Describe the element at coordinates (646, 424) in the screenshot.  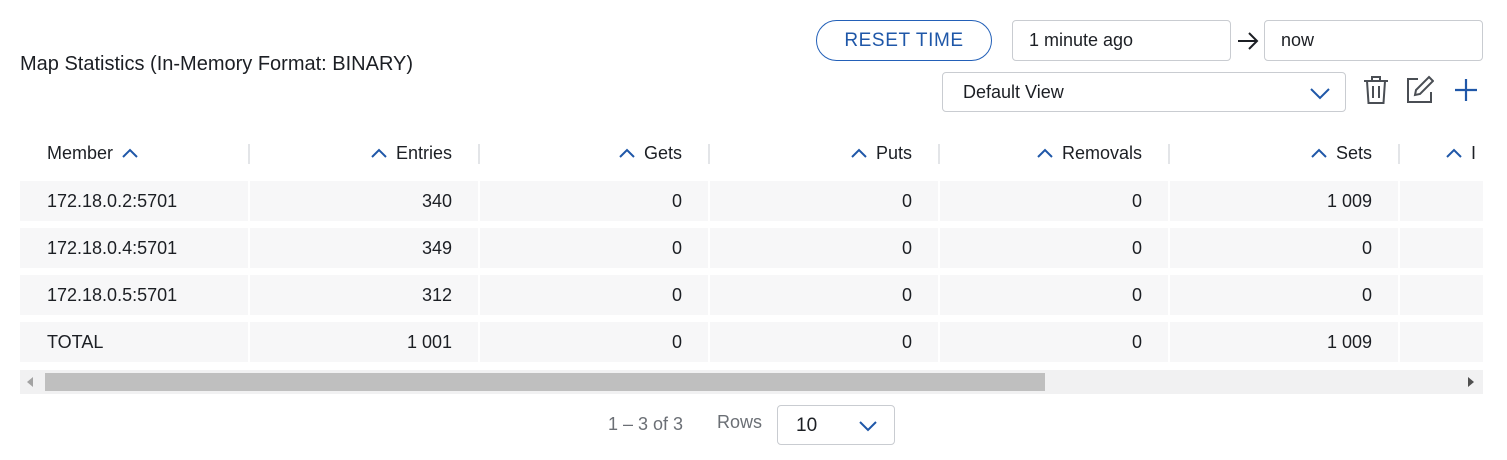
I see `pagination-range: 1 – 3 of 3` at that location.